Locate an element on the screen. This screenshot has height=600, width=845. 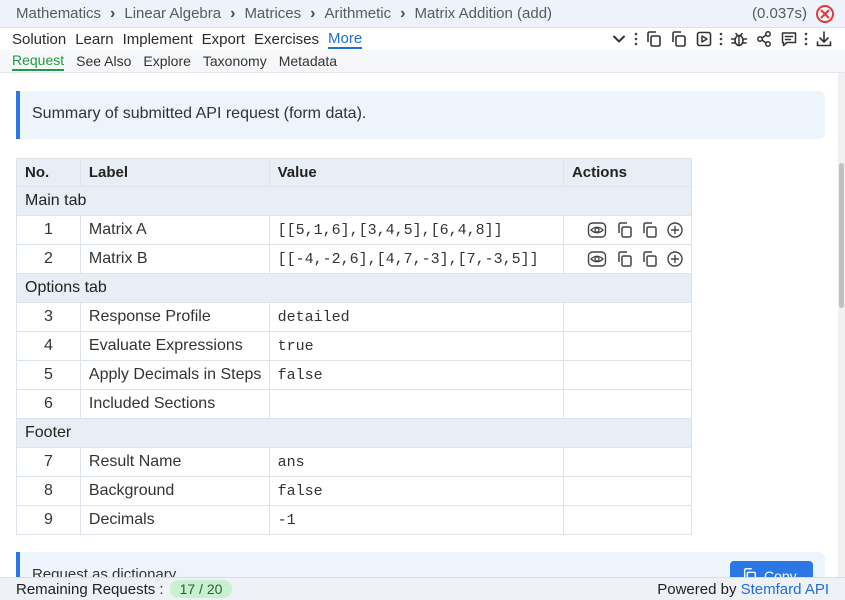
table-row: 1 Matrix A [[5,1,6],[3,4,5],[6,4,8]] is located at coordinates (354, 230).